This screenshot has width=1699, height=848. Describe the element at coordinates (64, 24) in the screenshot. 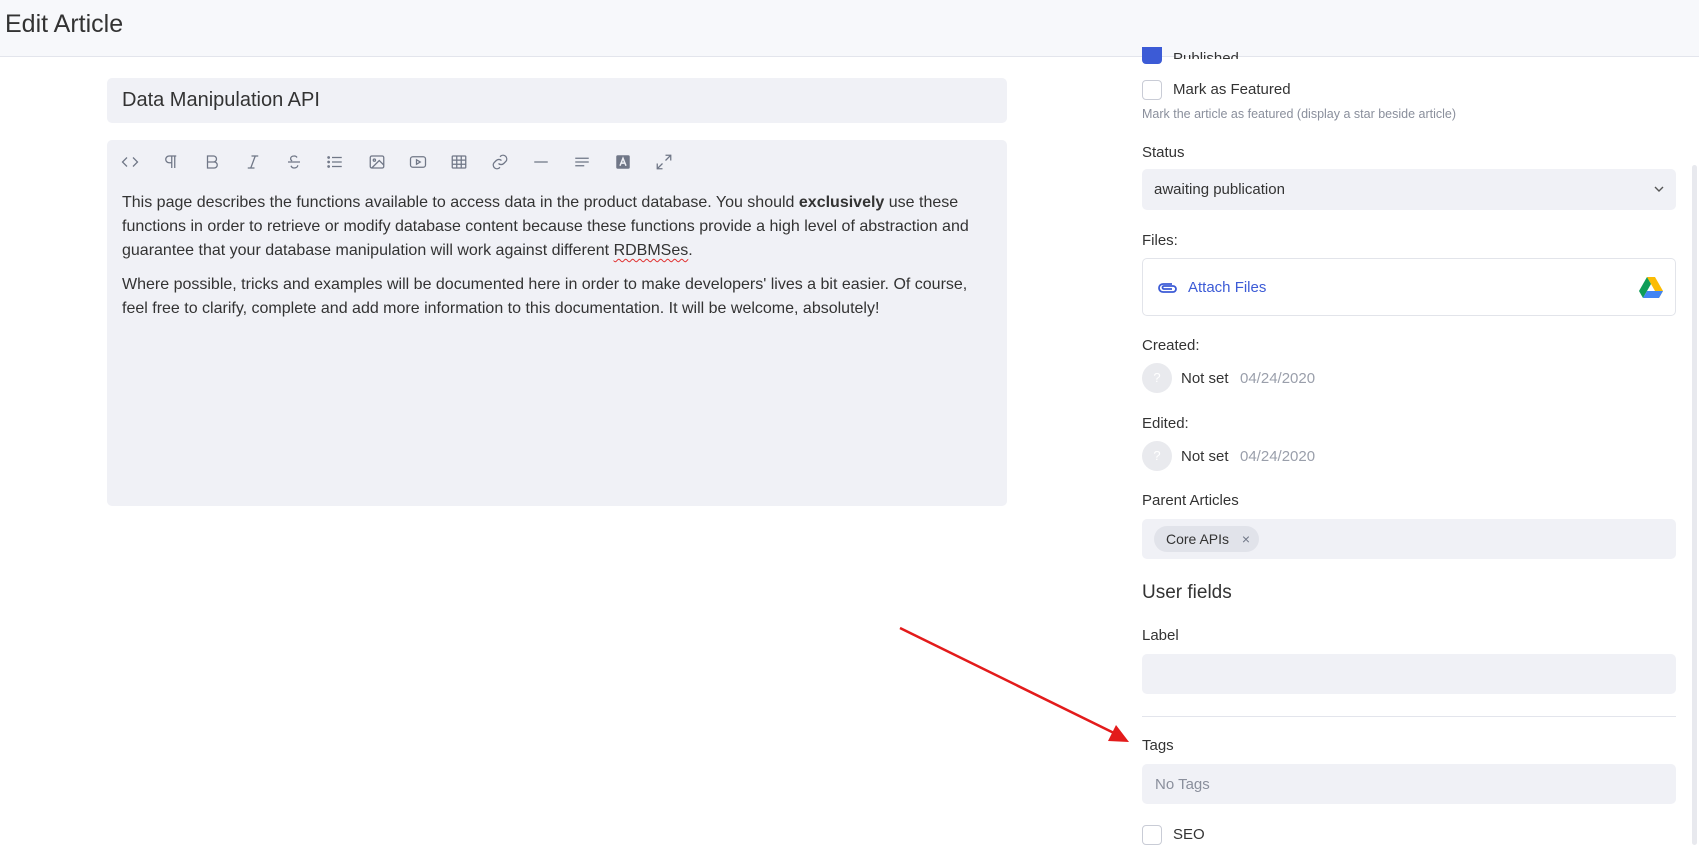

I see `page-title: Edit Article` at that location.